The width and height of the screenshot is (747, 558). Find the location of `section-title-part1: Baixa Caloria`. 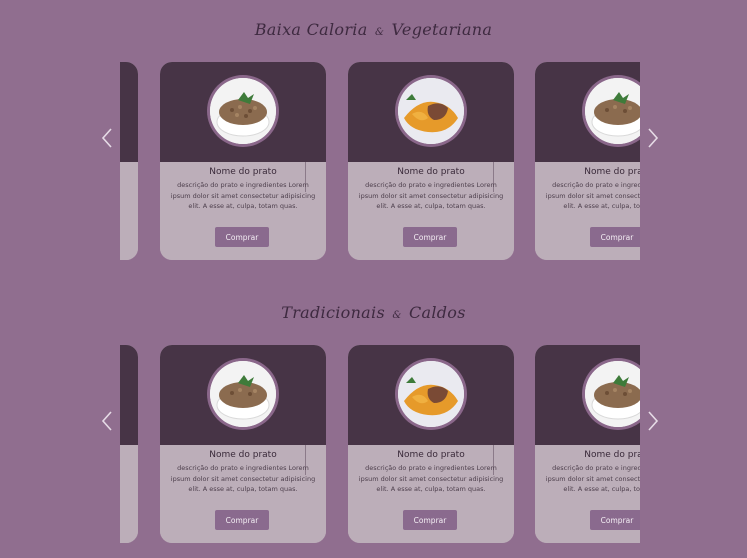

section-title-part1: Baixa Caloria is located at coordinates (311, 29).